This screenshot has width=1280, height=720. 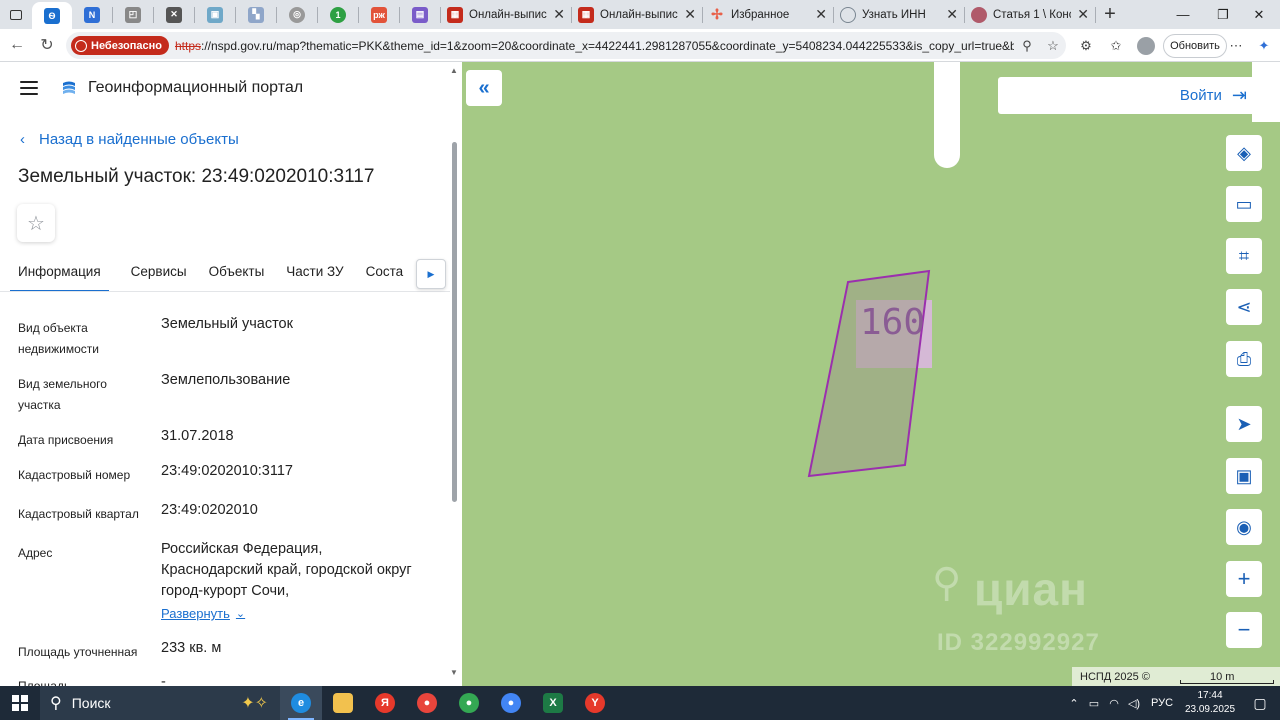 I want to click on panel-scrollbar, so click(x=454, y=322).